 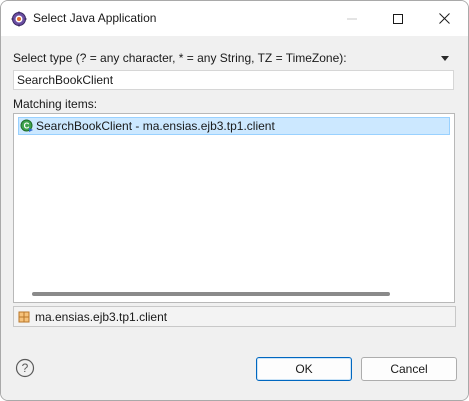 What do you see at coordinates (234, 18) in the screenshot?
I see `title-bar: Select Java Application` at bounding box center [234, 18].